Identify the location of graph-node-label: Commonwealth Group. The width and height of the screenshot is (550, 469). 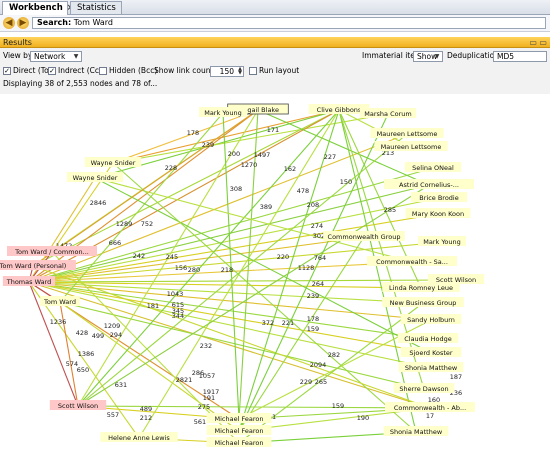
(364, 237).